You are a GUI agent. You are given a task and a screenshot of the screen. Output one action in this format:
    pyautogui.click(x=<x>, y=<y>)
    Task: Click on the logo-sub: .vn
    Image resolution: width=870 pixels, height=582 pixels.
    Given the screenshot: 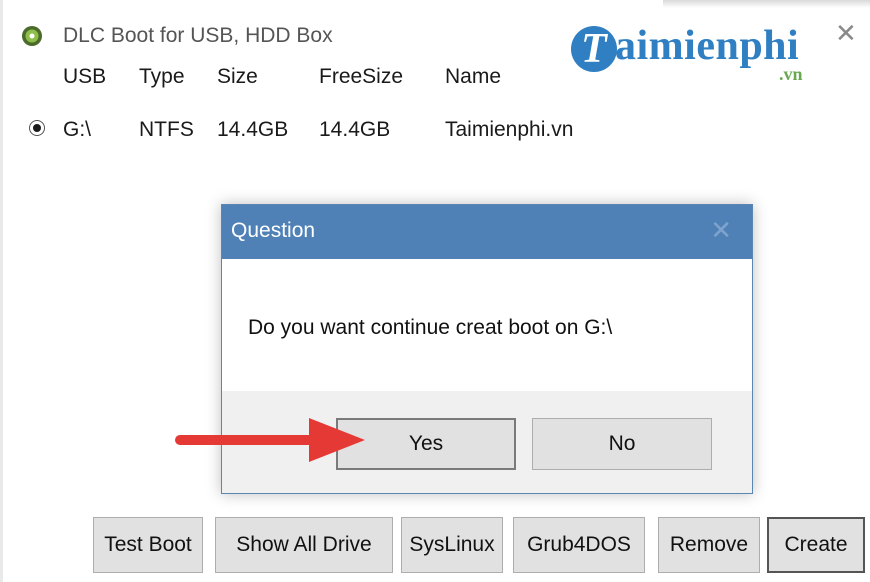 What is the action you would take?
    pyautogui.click(x=791, y=74)
    